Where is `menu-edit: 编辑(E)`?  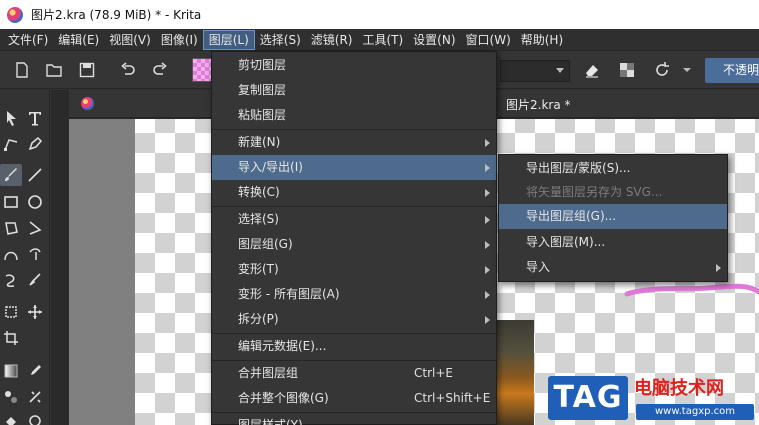 menu-edit: 编辑(E) is located at coordinates (78, 40).